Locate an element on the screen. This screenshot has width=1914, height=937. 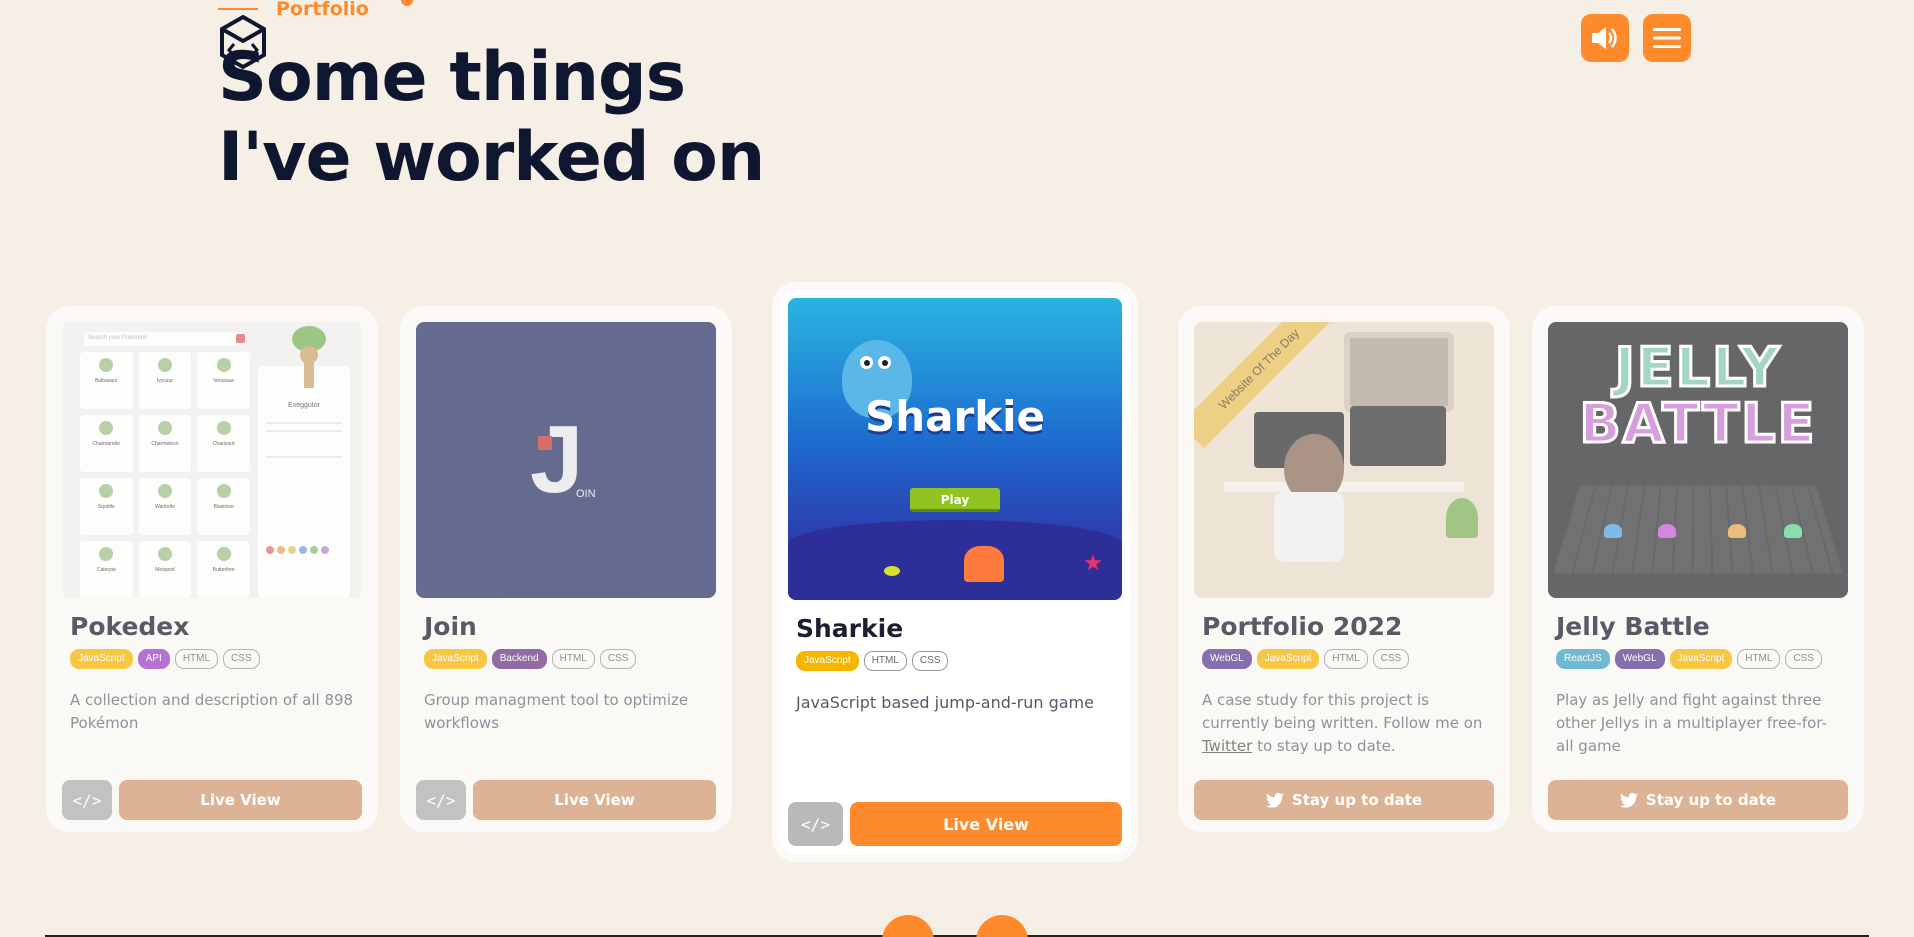
tag: API is located at coordinates (153, 659).